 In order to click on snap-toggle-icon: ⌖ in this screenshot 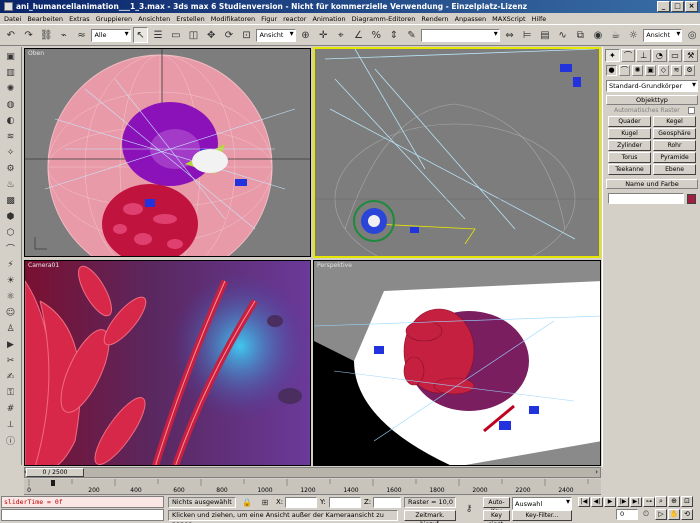, I will do `click(341, 35)`.